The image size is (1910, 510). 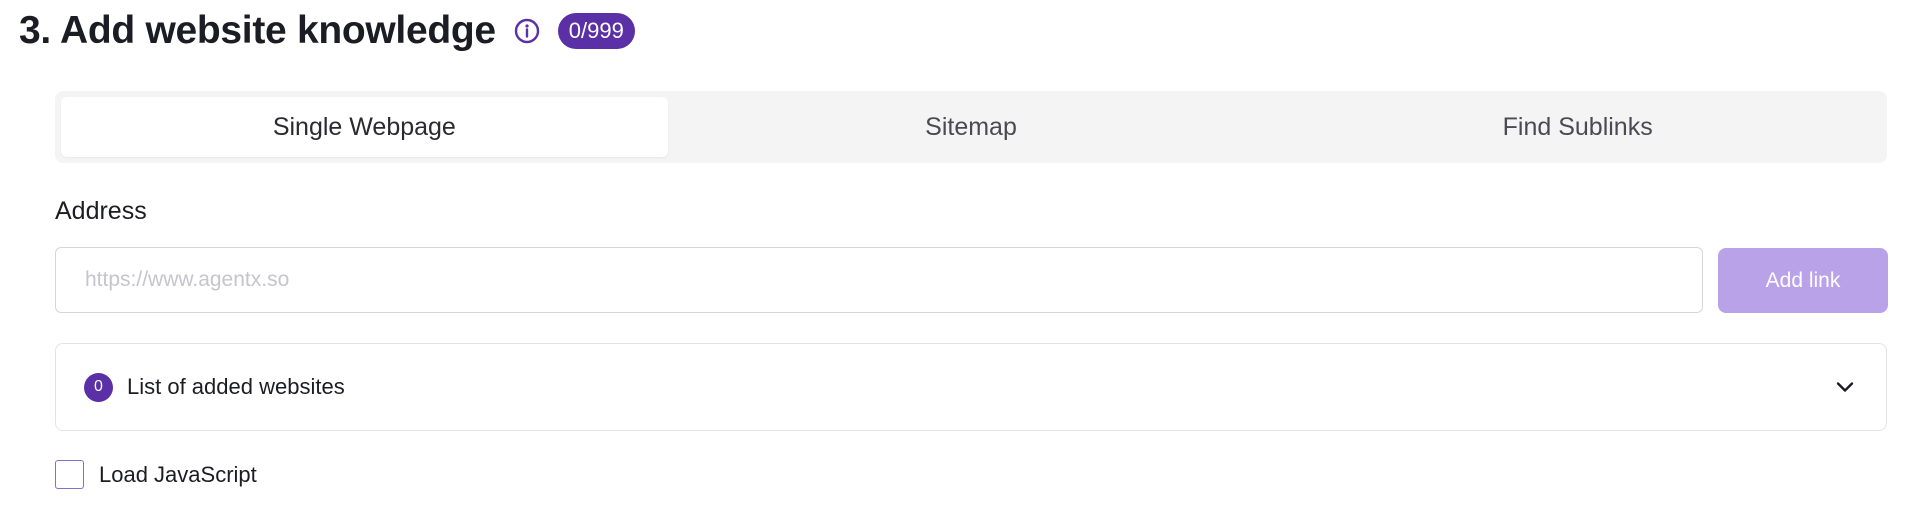 What do you see at coordinates (98, 387) in the screenshot?
I see `websites-count-badge: 0` at bounding box center [98, 387].